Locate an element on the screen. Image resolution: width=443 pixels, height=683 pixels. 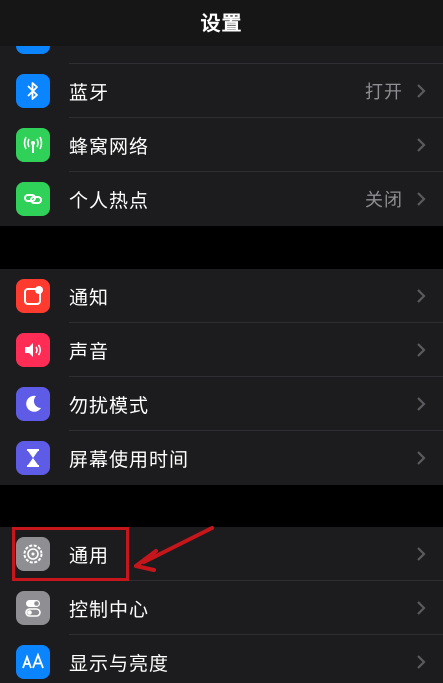
settings-row-bluetooth: 蓝牙 打开 is located at coordinates (221, 91).